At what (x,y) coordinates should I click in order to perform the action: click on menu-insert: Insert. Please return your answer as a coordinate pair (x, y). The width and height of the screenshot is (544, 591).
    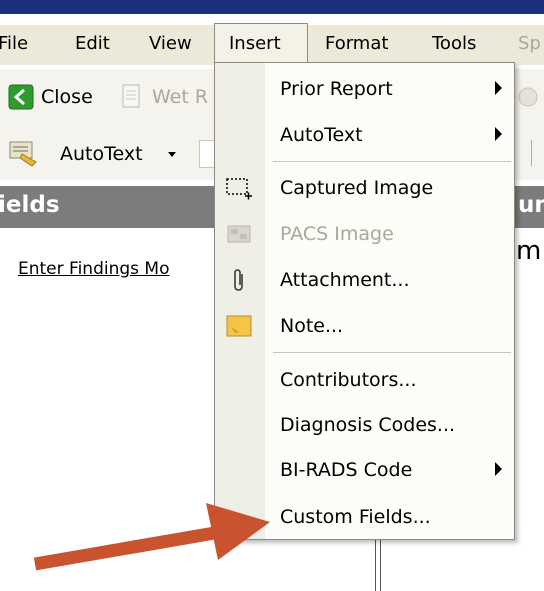
    Looking at the image, I should click on (255, 43).